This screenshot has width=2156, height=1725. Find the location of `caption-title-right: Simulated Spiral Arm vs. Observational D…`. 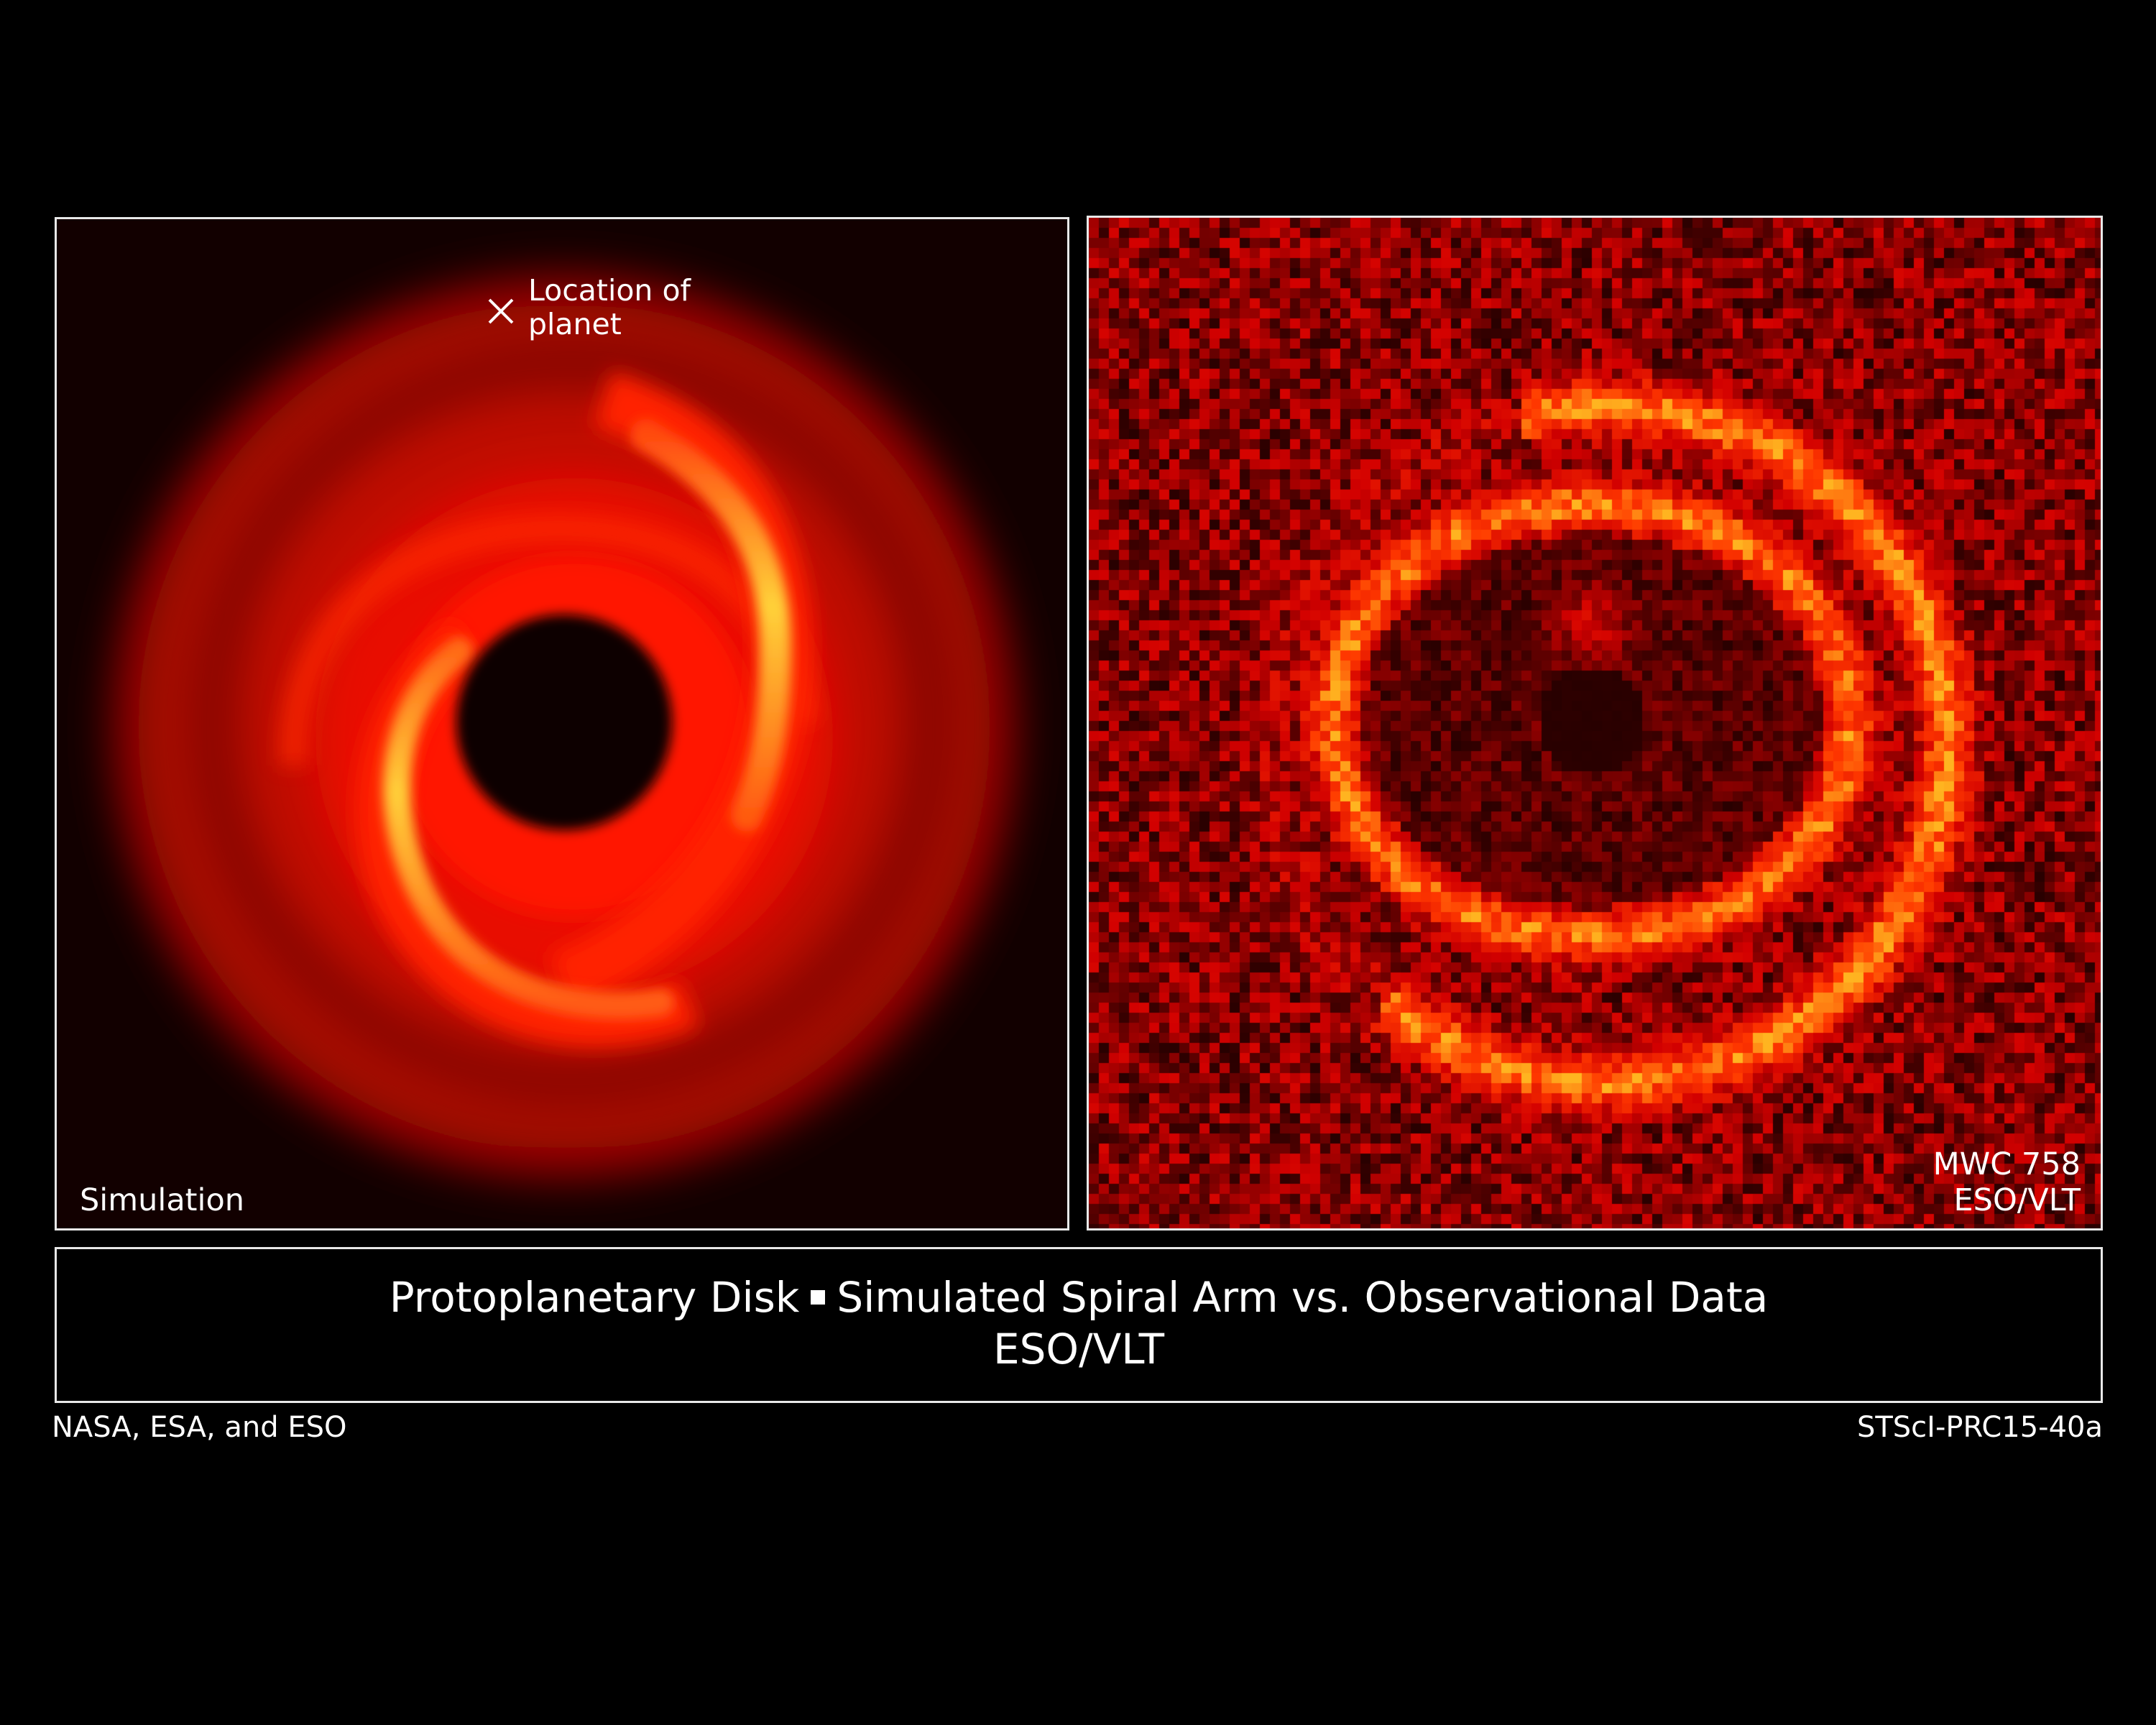

caption-title-right: Simulated Spiral Arm vs. Observational D… is located at coordinates (1303, 1297).